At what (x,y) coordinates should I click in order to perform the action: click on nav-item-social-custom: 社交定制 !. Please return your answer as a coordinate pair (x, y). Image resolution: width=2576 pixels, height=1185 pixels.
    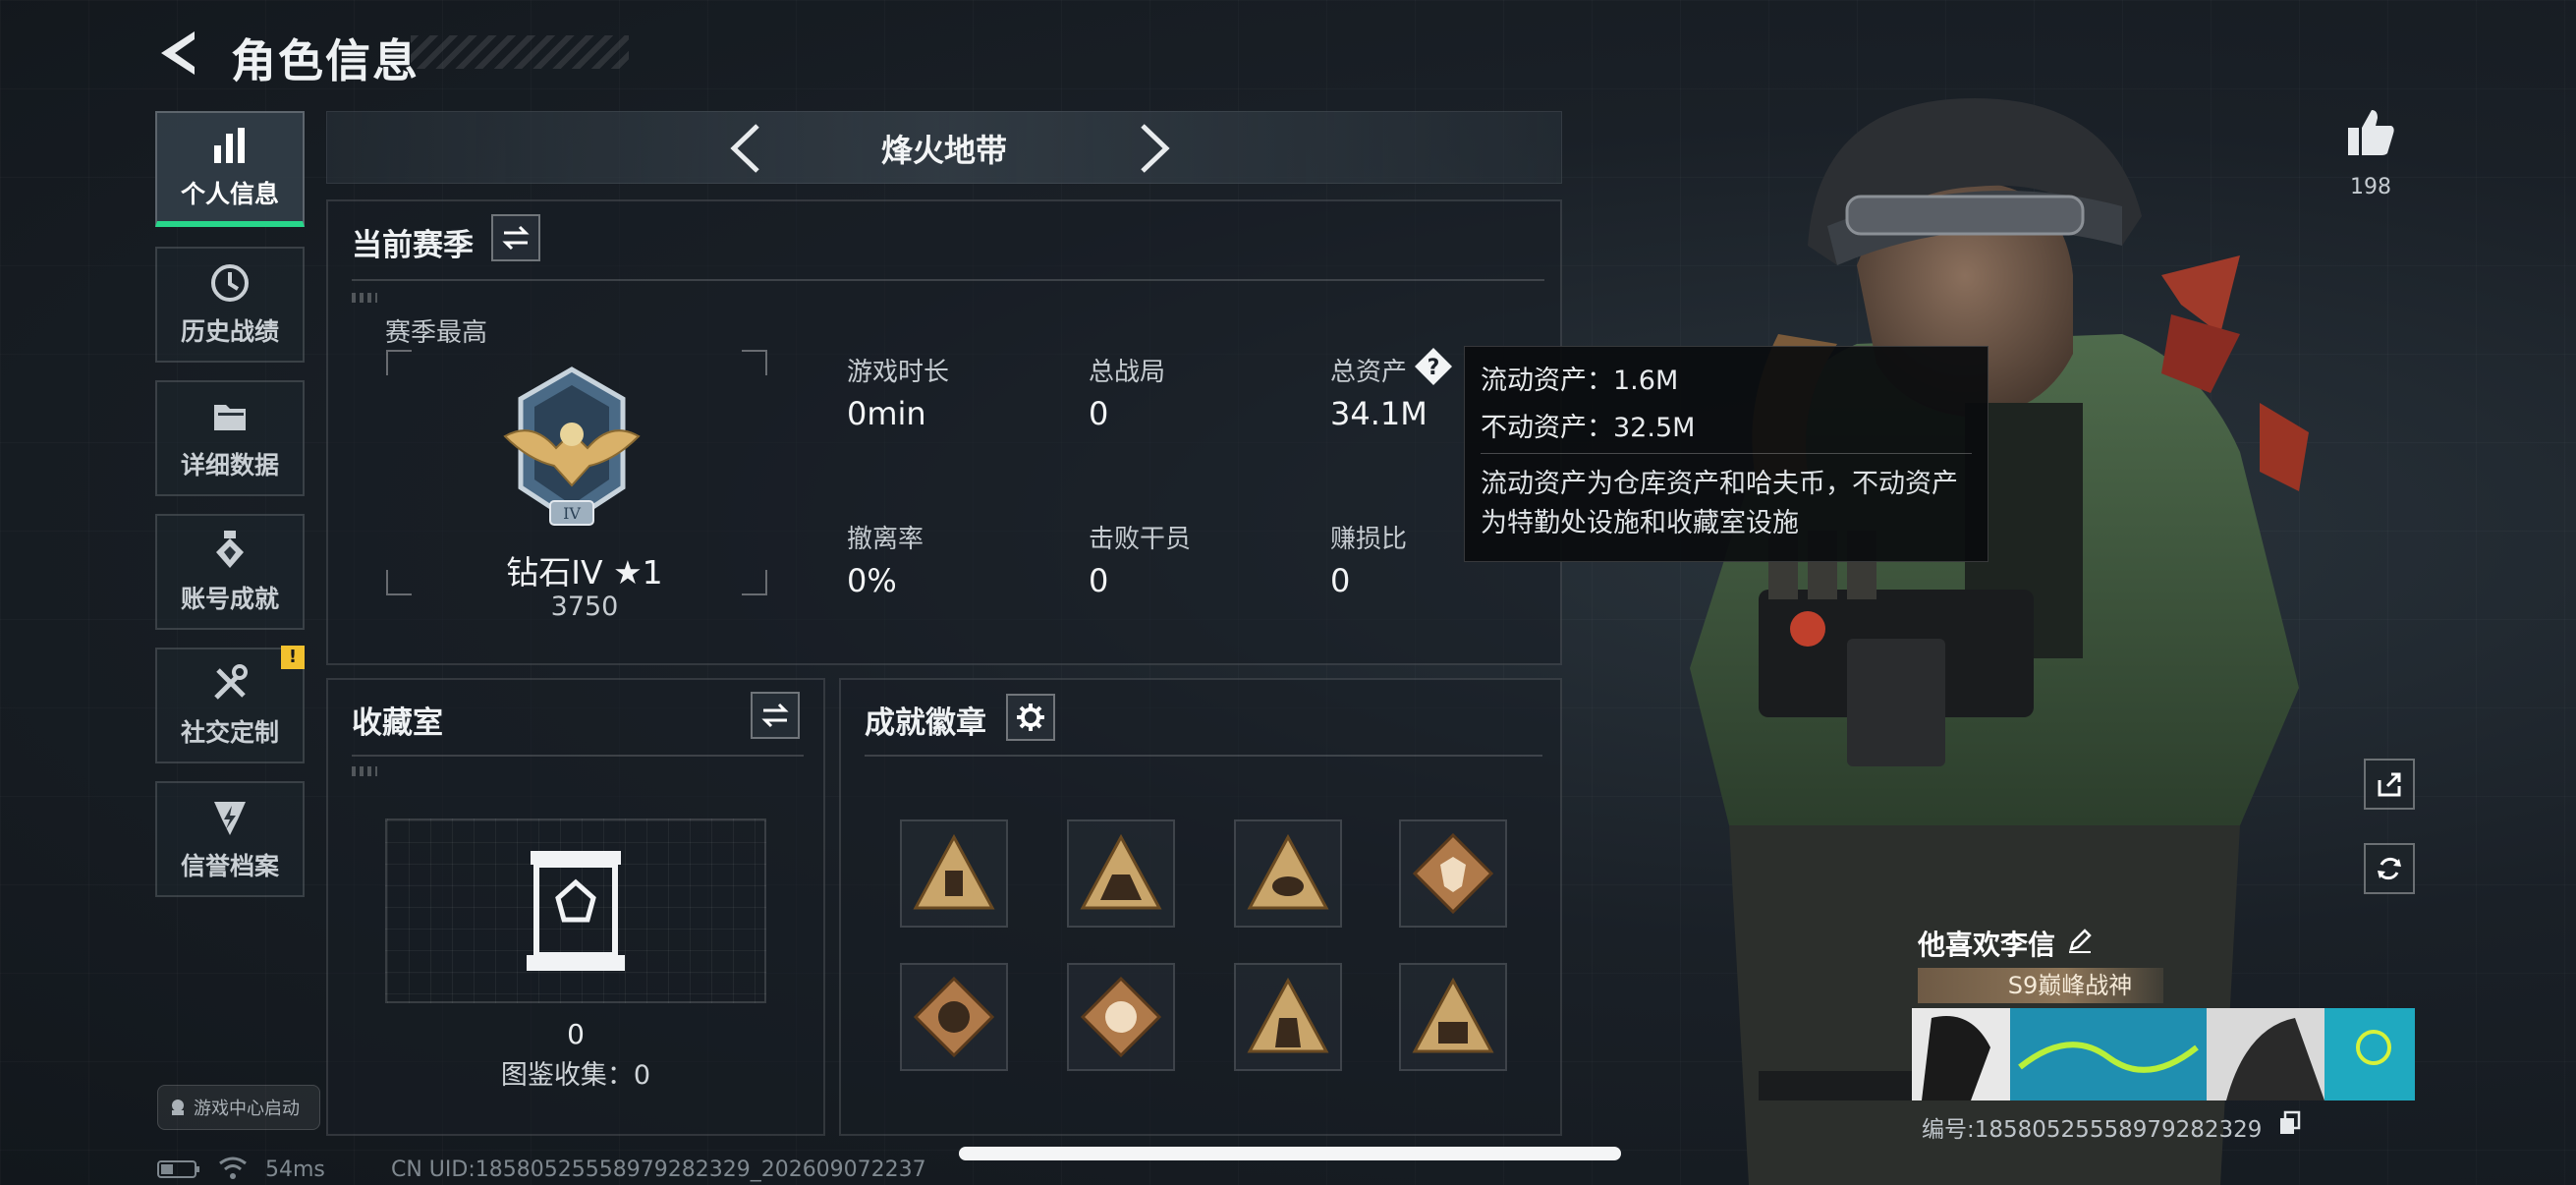
    Looking at the image, I should click on (230, 705).